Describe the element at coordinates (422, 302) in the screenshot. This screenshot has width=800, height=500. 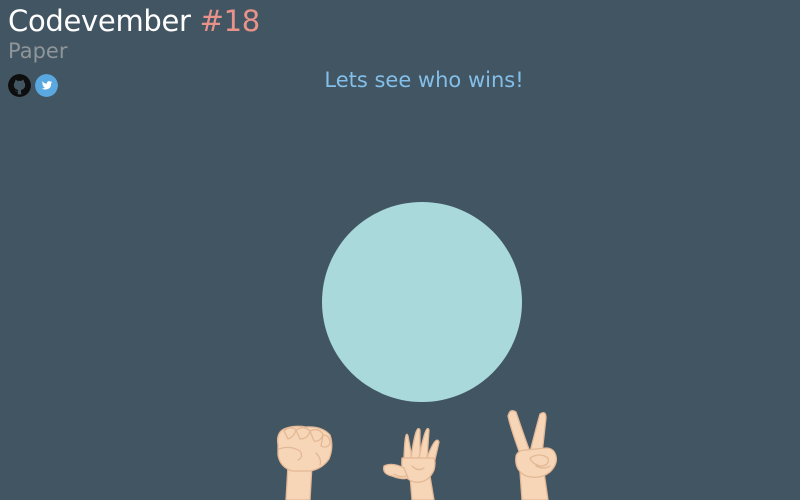
I see `result-circle` at that location.